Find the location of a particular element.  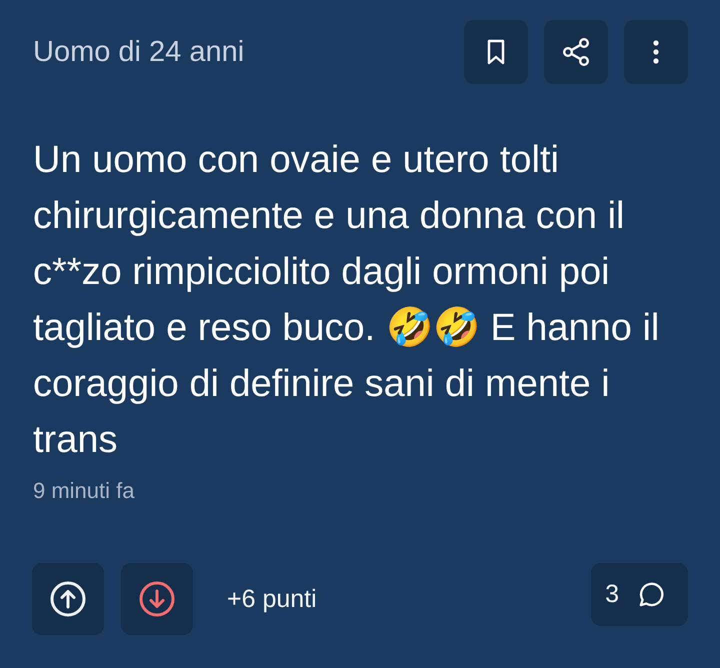

arrow-down-circle-icon is located at coordinates (157, 599).